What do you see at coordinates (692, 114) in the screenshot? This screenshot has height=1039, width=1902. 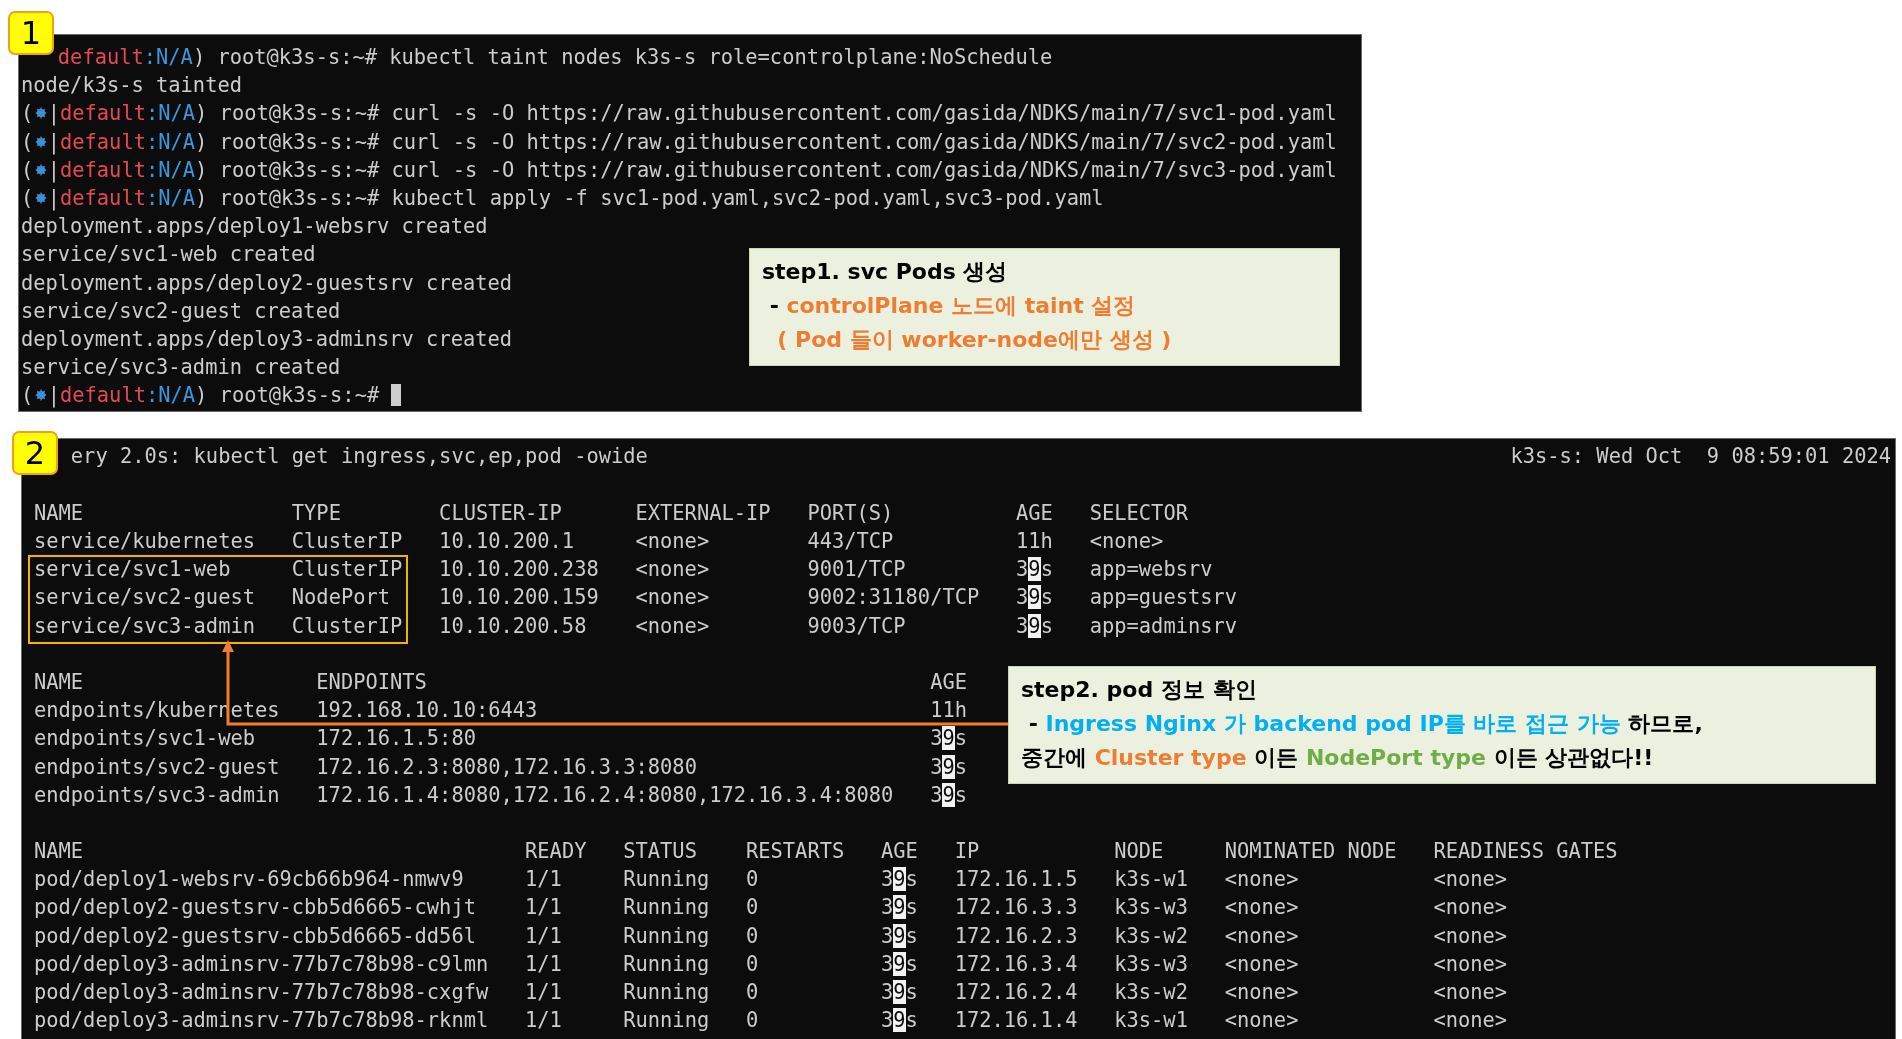 I see `command-line: |default:N/A) root@k3s-s:~# curl -s -O https://raw.githubusercontent.com/gasida/NDKS/main/7/svc1-pod.yaml` at bounding box center [692, 114].